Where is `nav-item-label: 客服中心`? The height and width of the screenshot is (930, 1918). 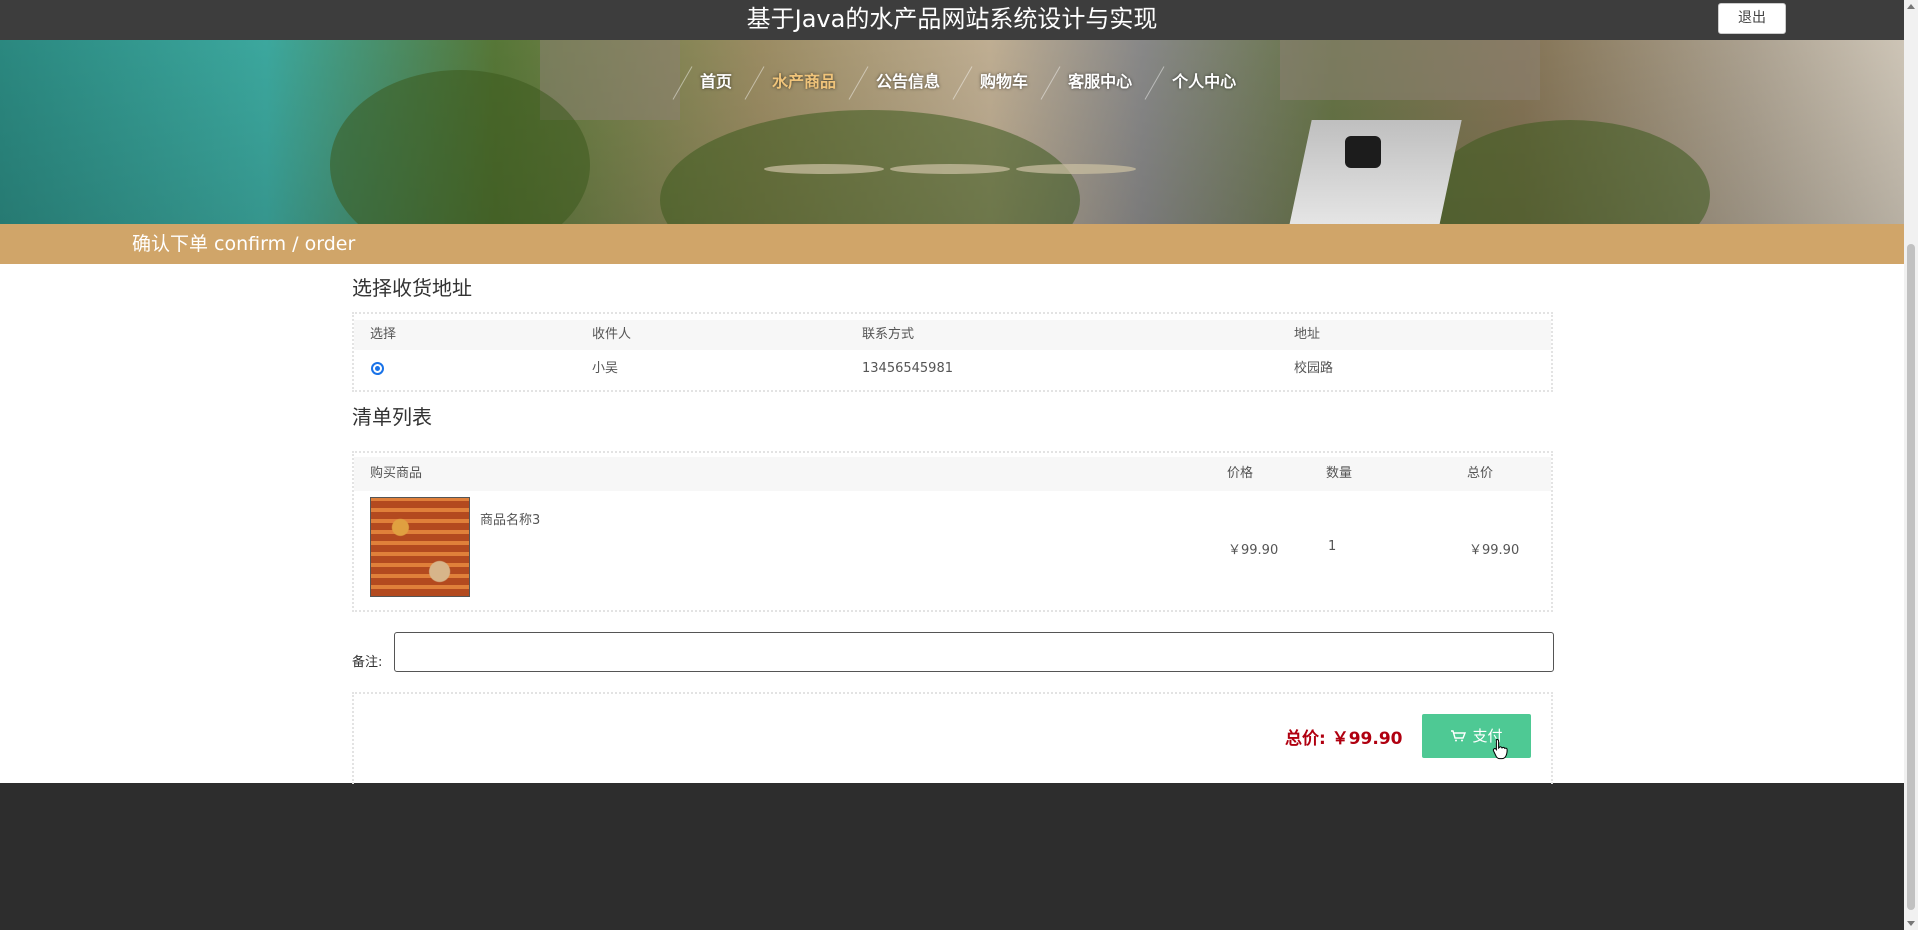
nav-item-label: 客服中心 is located at coordinates (1100, 81).